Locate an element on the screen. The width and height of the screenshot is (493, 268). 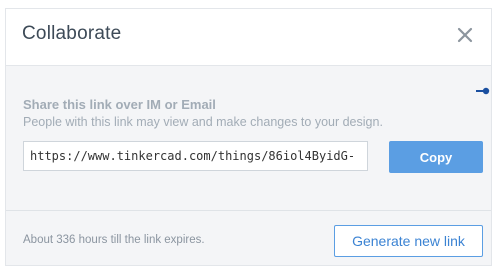
generate-new-link-button: Generate new link is located at coordinates (408, 241).